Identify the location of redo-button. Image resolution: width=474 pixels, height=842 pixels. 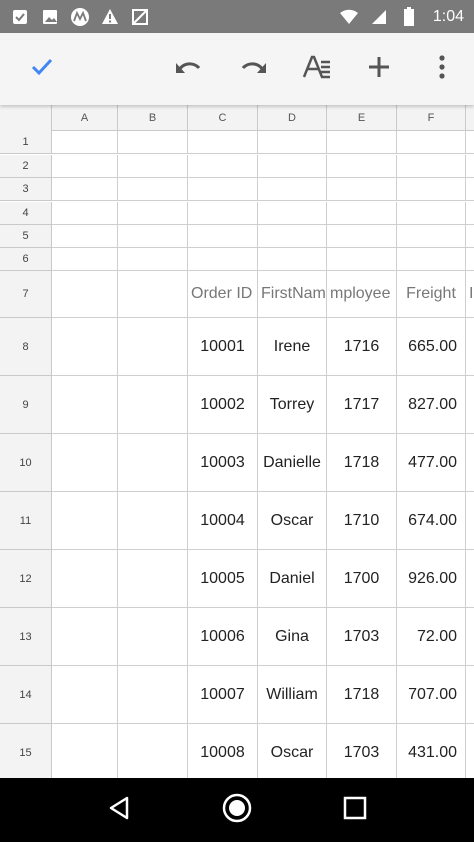
(253, 69).